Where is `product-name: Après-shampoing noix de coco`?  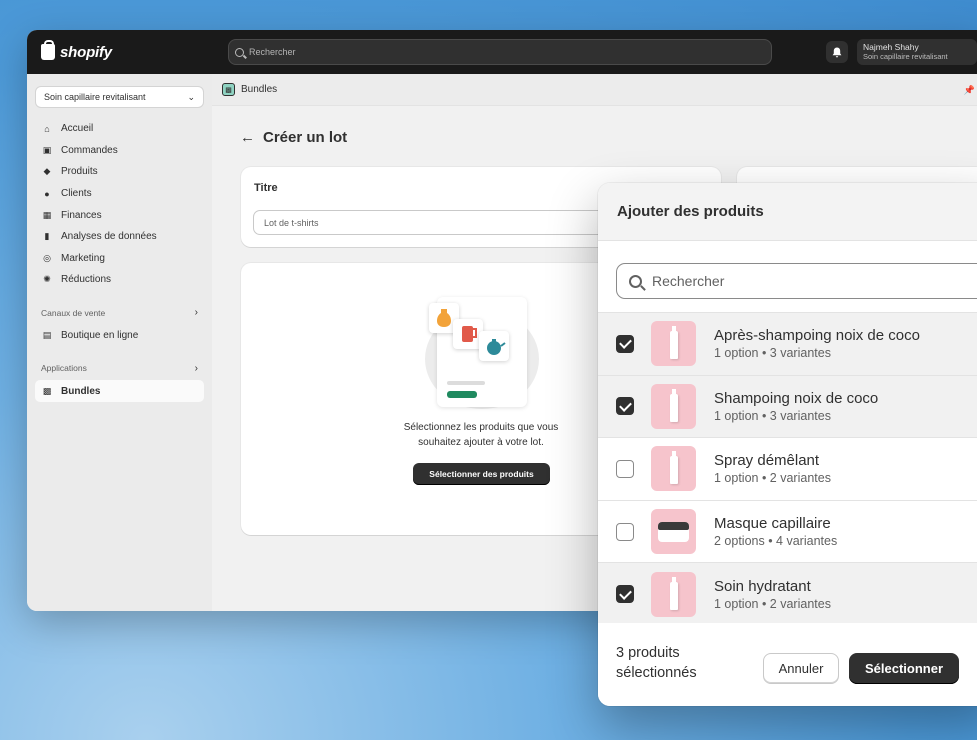 product-name: Après-shampoing noix de coco is located at coordinates (817, 336).